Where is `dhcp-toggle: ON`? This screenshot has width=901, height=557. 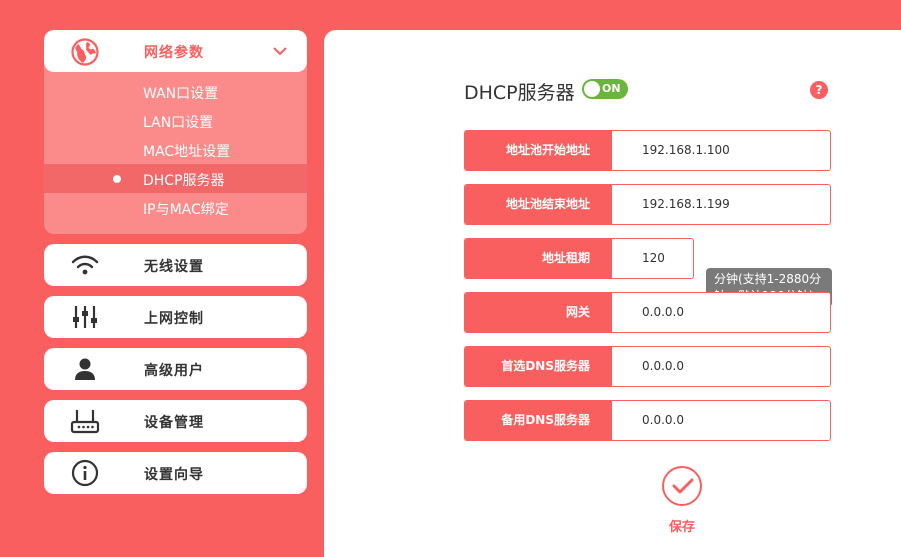
dhcp-toggle: ON is located at coordinates (605, 89).